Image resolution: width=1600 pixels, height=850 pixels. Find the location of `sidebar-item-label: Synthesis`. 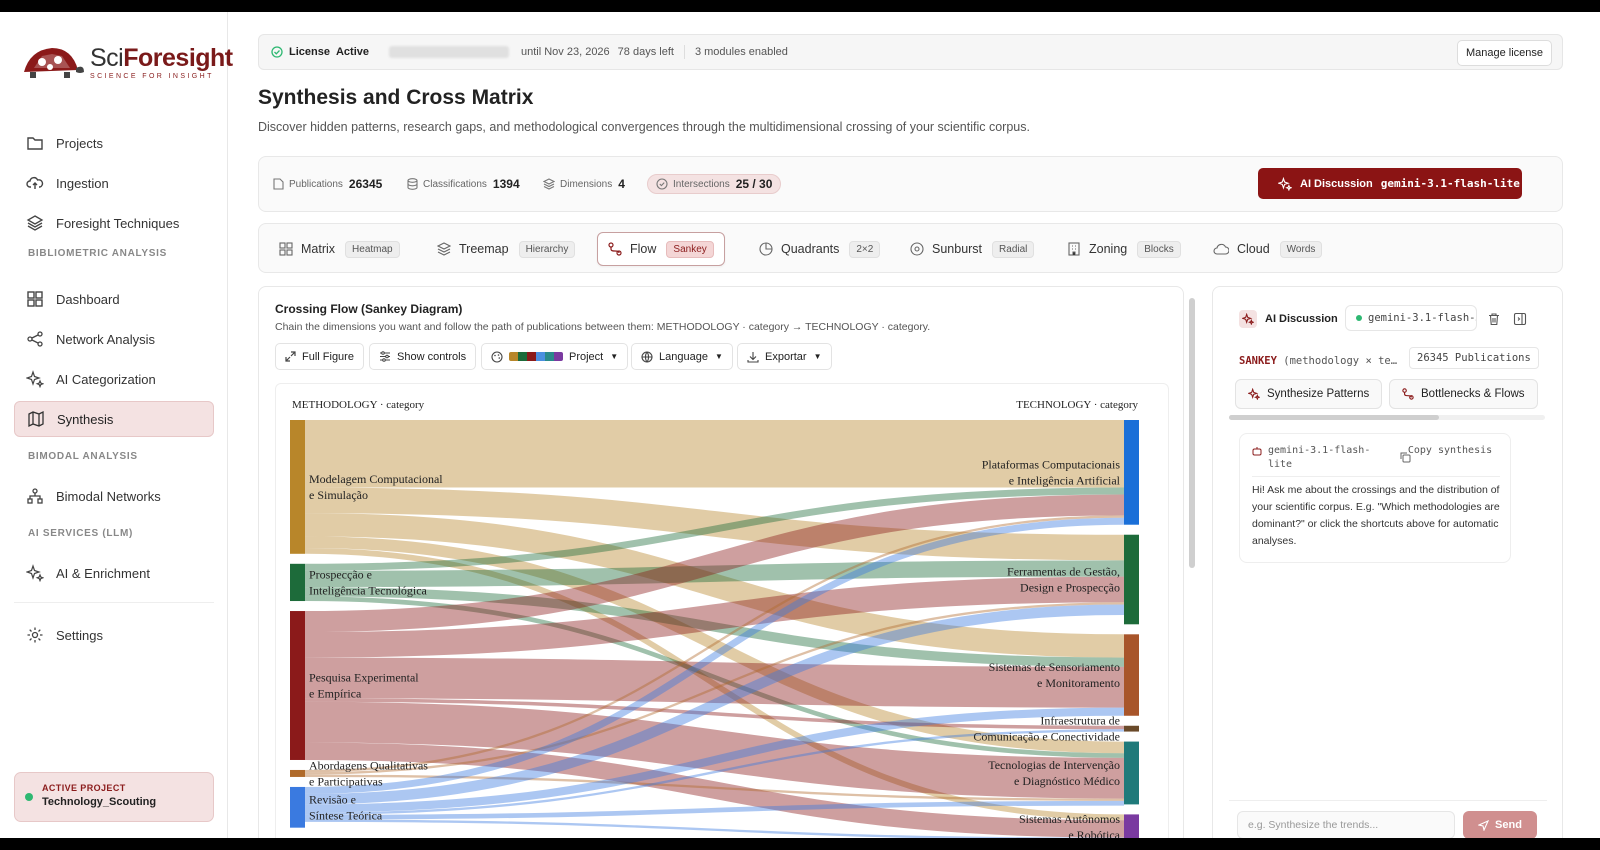

sidebar-item-label: Synthesis is located at coordinates (85, 419).